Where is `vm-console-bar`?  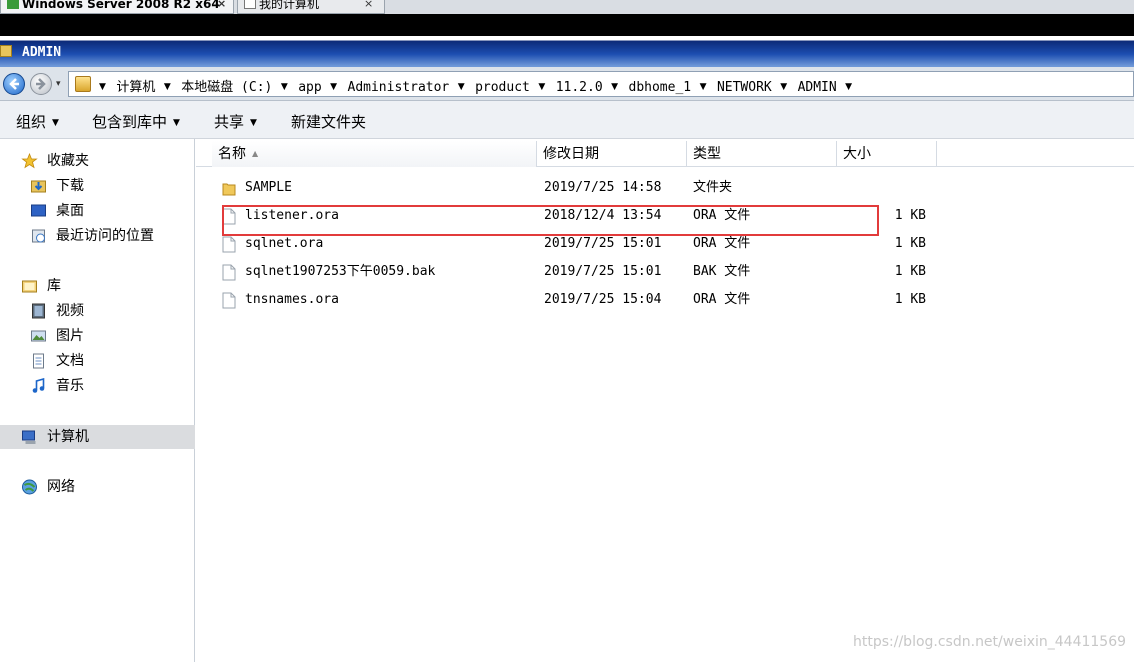
vm-console-bar is located at coordinates (567, 25).